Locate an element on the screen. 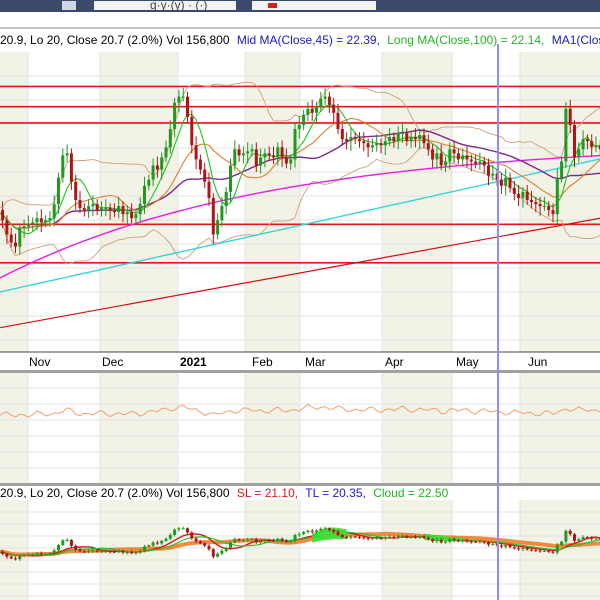  legend-long-ma: Long MA(Close,100) = 22.14, is located at coordinates (465, 40).